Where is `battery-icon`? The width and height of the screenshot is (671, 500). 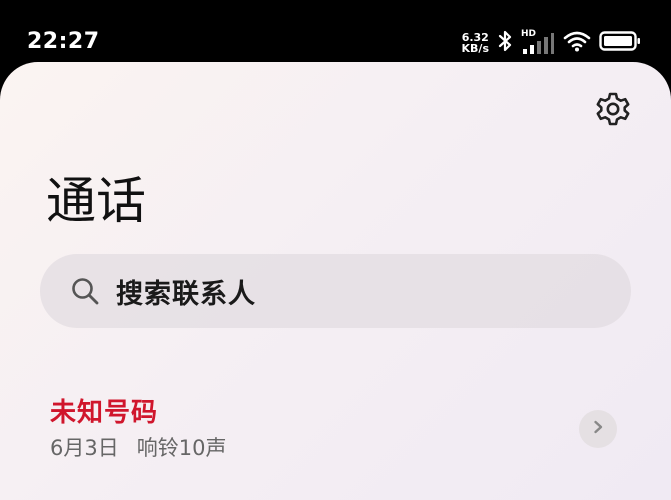 battery-icon is located at coordinates (620, 43).